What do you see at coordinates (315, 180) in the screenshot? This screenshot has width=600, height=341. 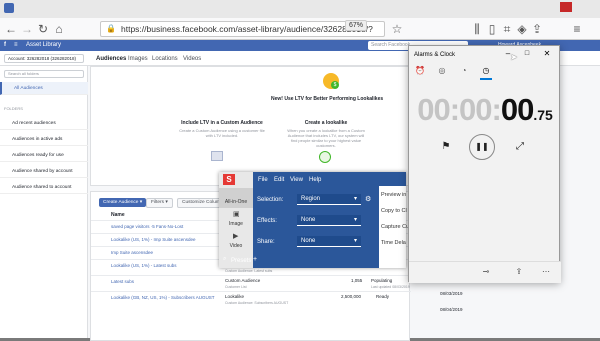 I see `menu-help: Help` at bounding box center [315, 180].